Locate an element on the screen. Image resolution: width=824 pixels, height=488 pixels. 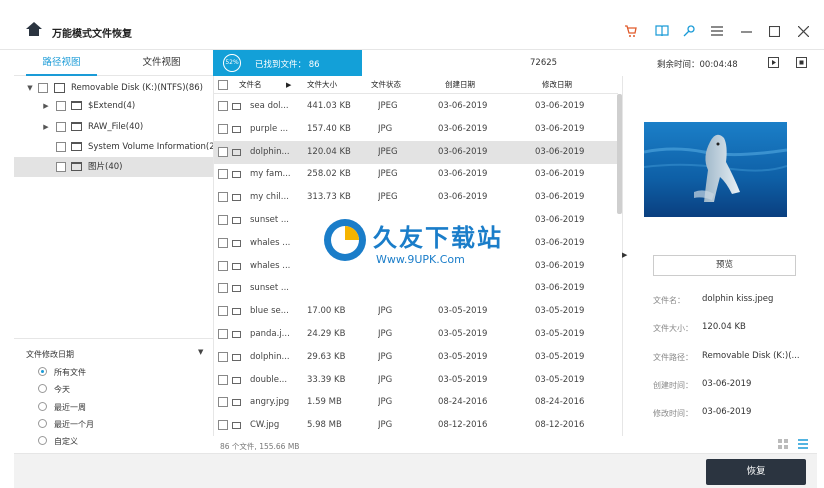
pause-button is located at coordinates (773, 62).